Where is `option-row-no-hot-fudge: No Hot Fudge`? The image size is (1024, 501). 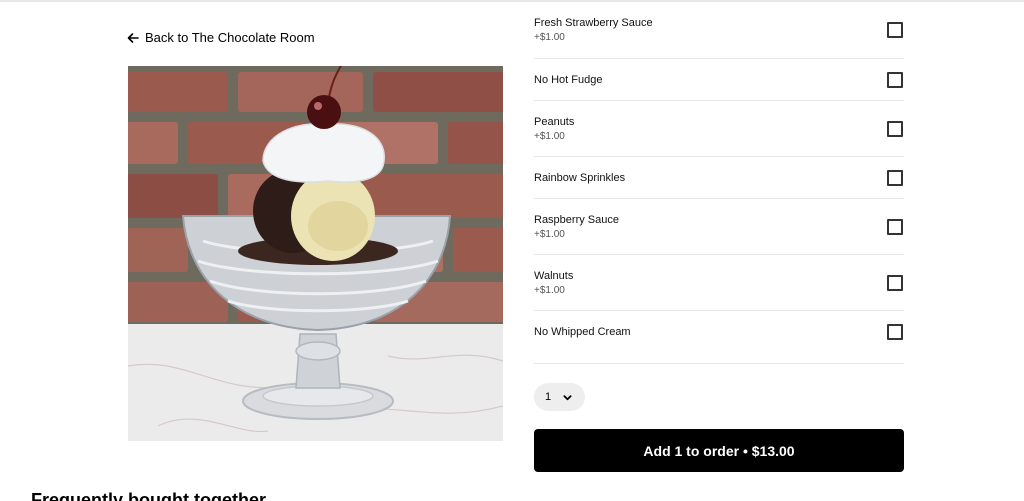
option-row-no-hot-fudge: No Hot Fudge is located at coordinates (719, 80).